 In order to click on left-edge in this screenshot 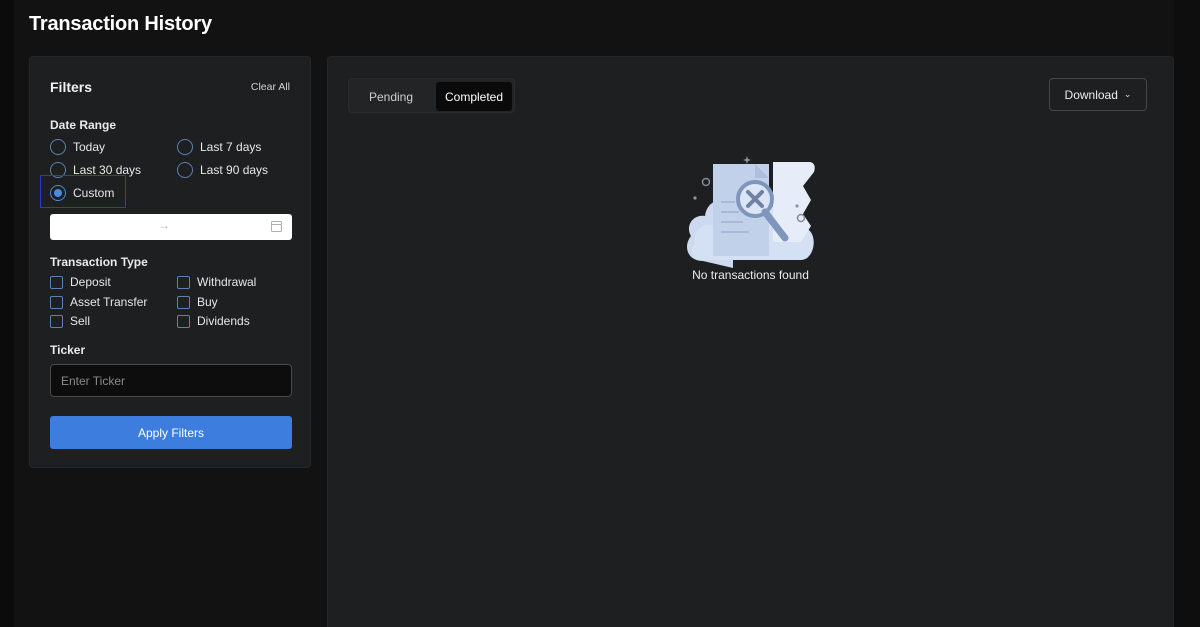, I will do `click(7, 313)`.